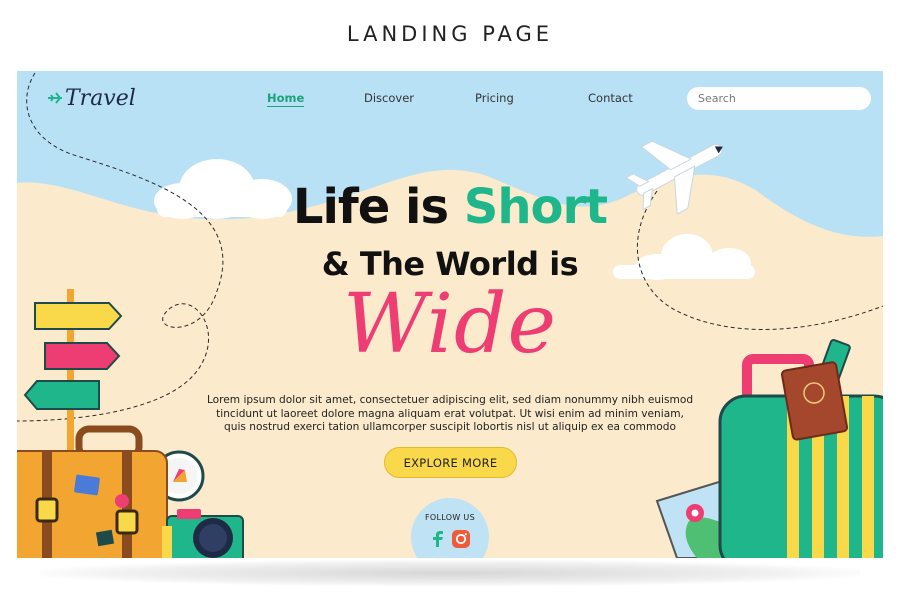  What do you see at coordinates (100, 98) in the screenshot?
I see `brand-name: Travel` at bounding box center [100, 98].